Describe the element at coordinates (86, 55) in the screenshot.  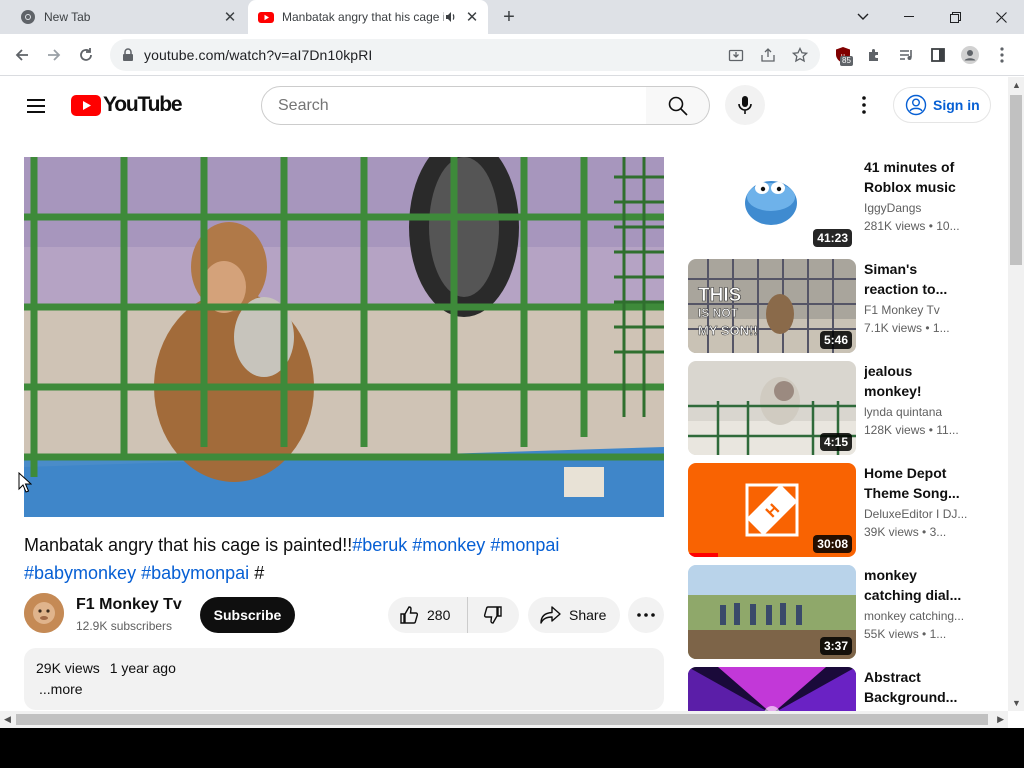
I see `reload-button` at that location.